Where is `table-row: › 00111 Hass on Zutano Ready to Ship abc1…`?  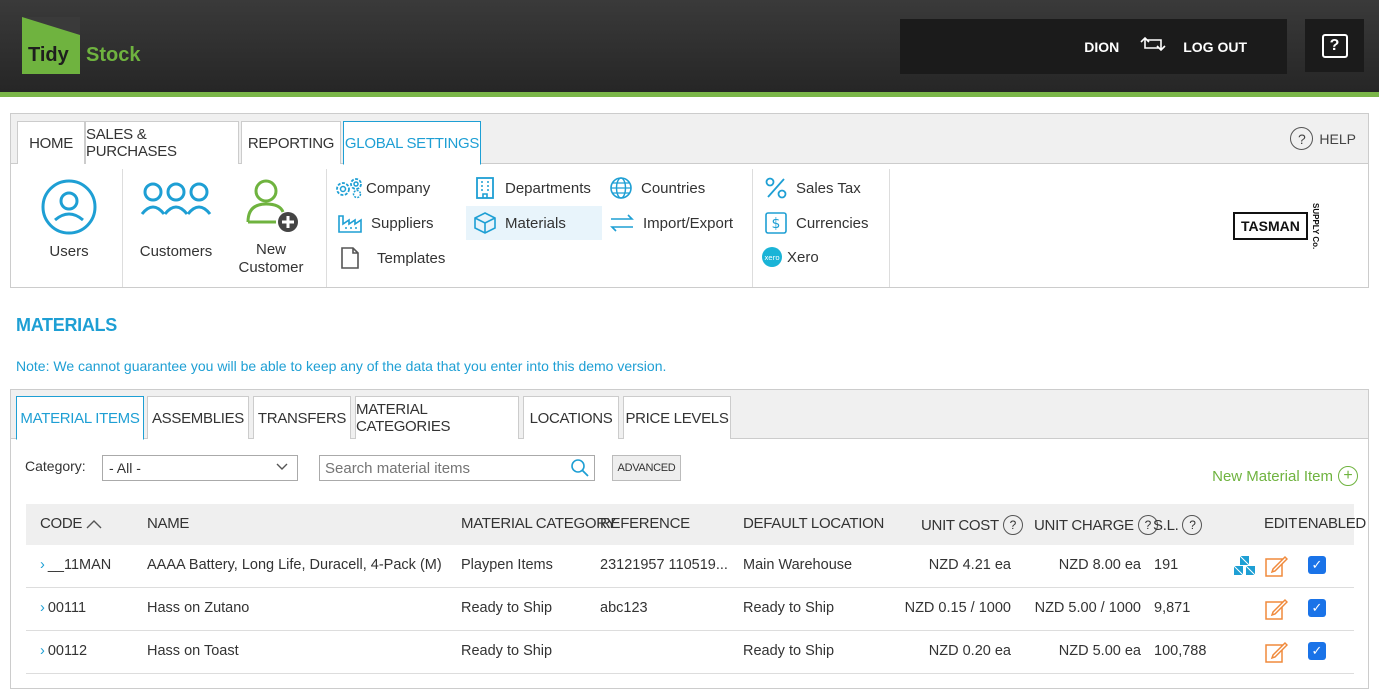
table-row: › 00111 Hass on Zutano Ready to Ship abc1… is located at coordinates (690, 609).